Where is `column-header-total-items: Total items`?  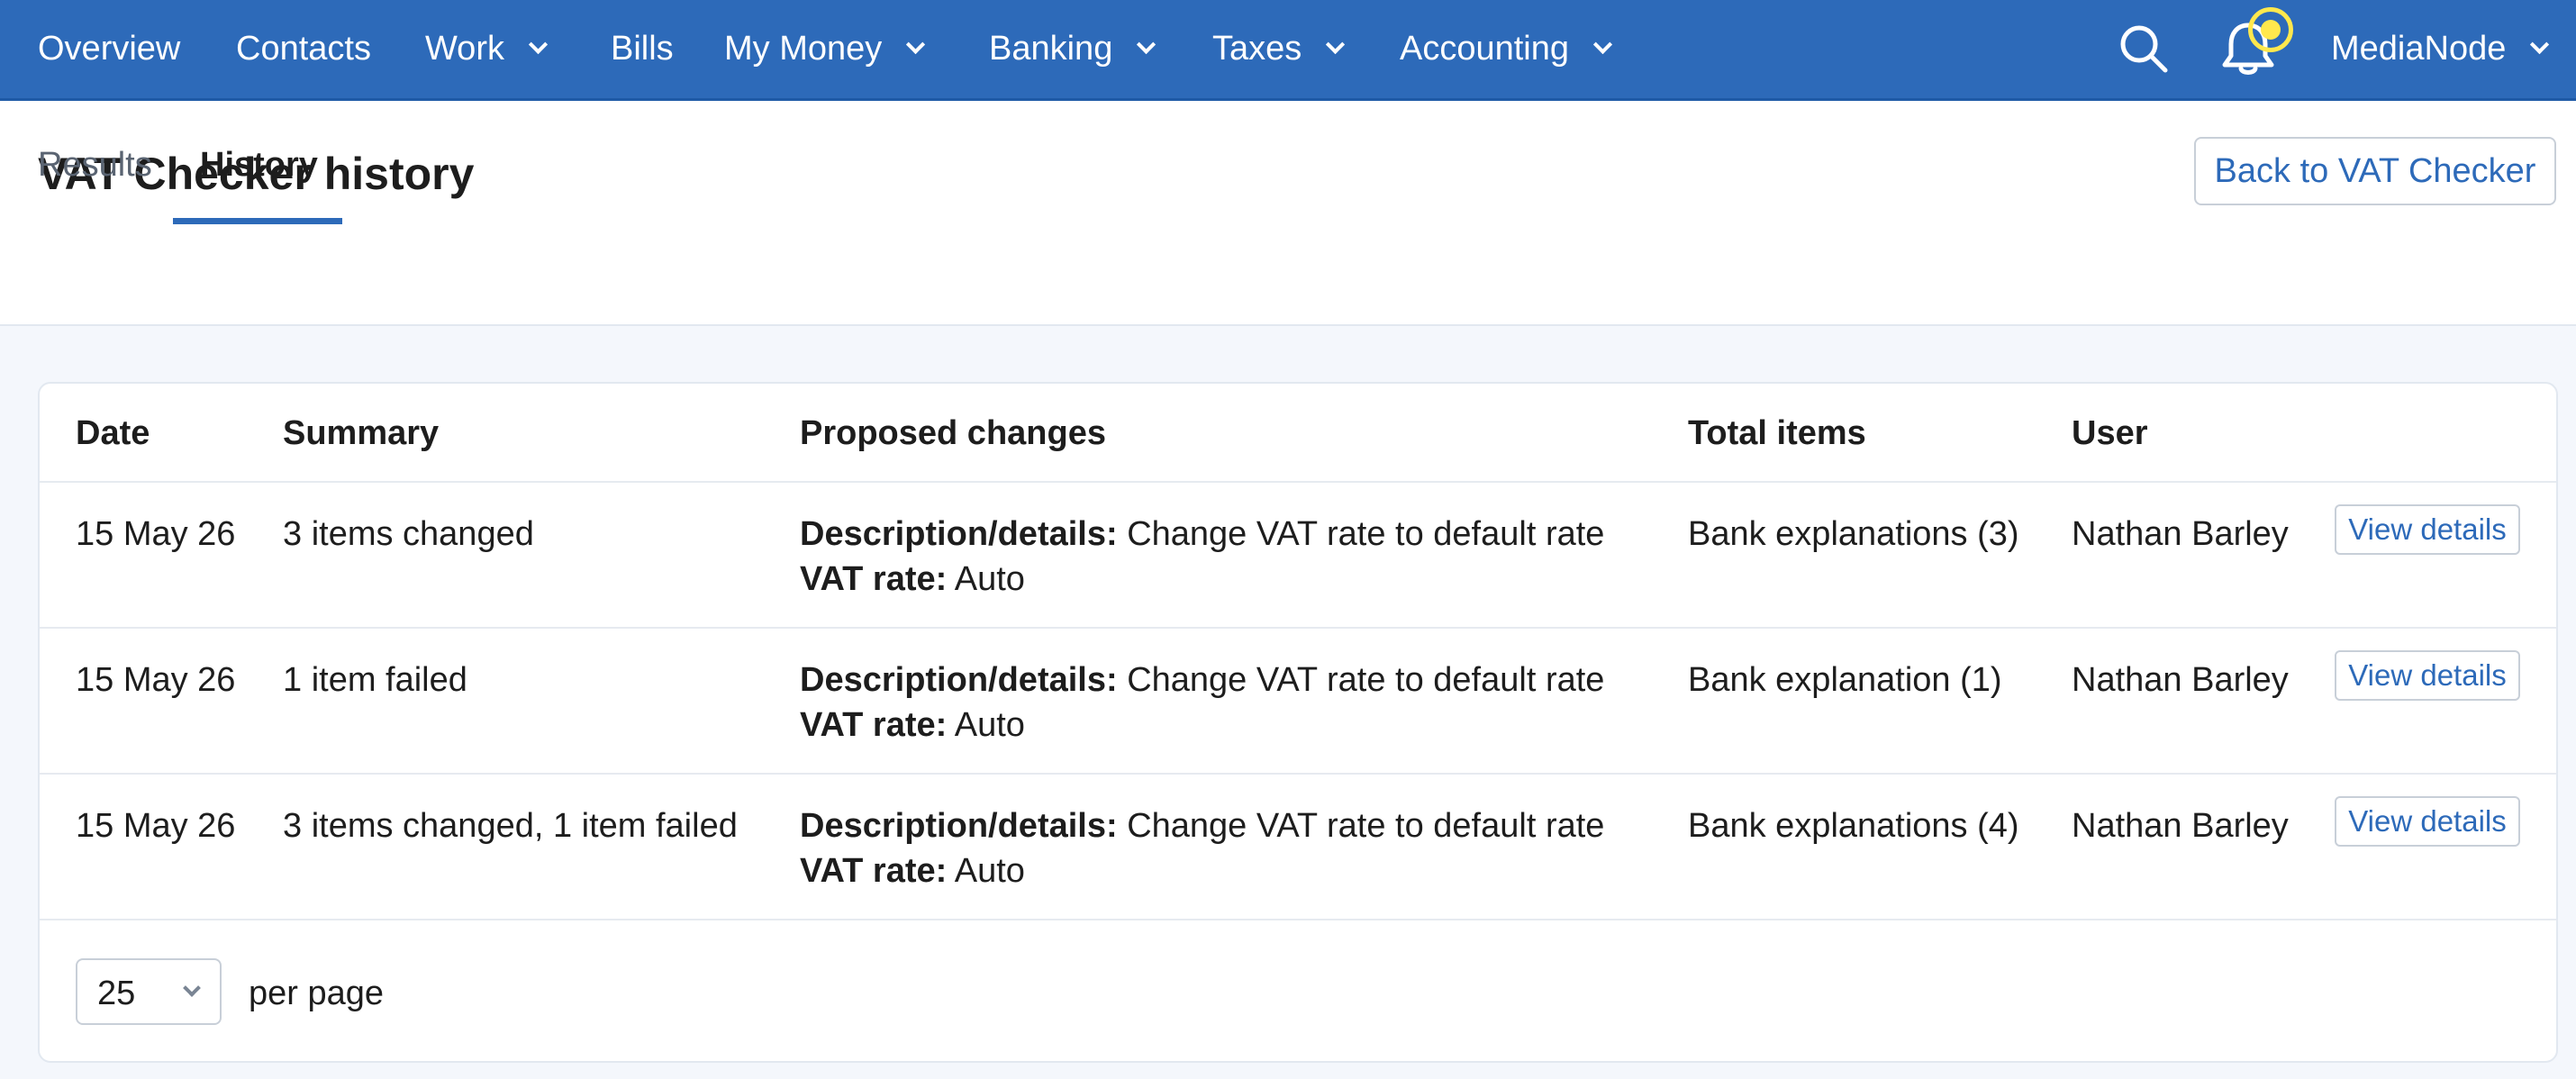 column-header-total-items: Total items is located at coordinates (1777, 433).